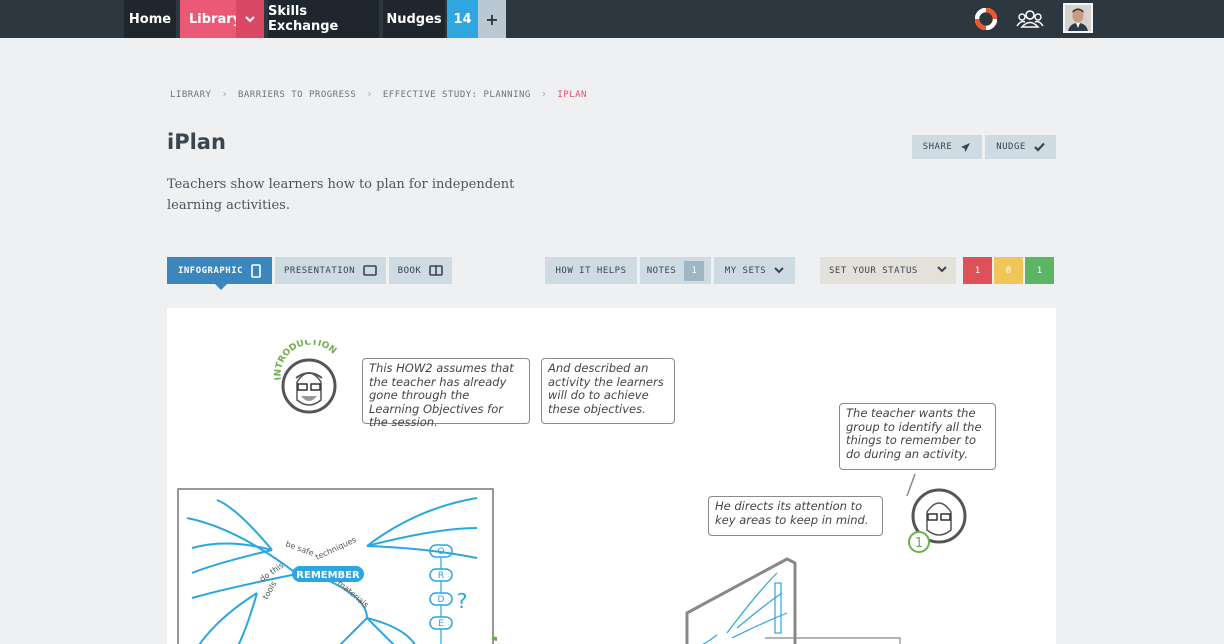 This screenshot has height=644, width=1224. What do you see at coordinates (936, 513) in the screenshot?
I see `teacher-portrait-icon: 1` at bounding box center [936, 513].